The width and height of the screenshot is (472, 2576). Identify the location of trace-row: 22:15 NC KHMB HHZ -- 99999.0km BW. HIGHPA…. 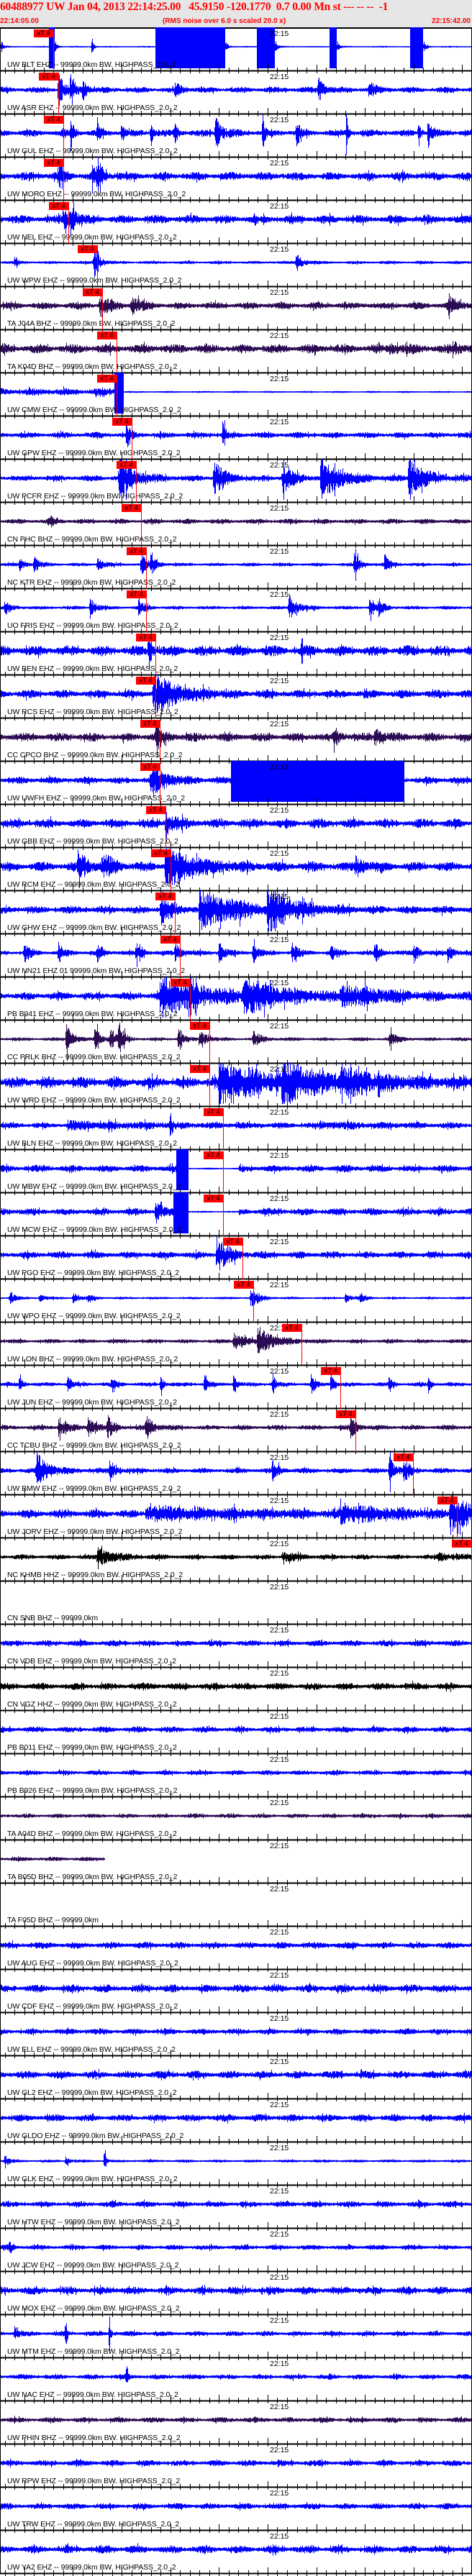
(236, 1561).